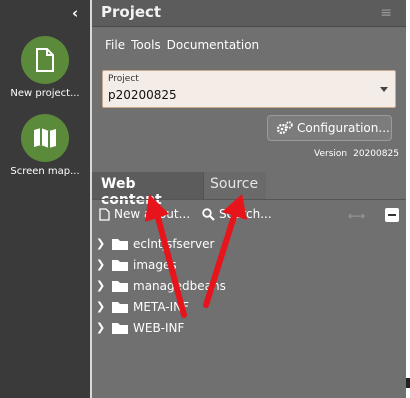 The height and width of the screenshot is (398, 410). I want to click on tree-node: ❯ META-INF, so click(161, 306).